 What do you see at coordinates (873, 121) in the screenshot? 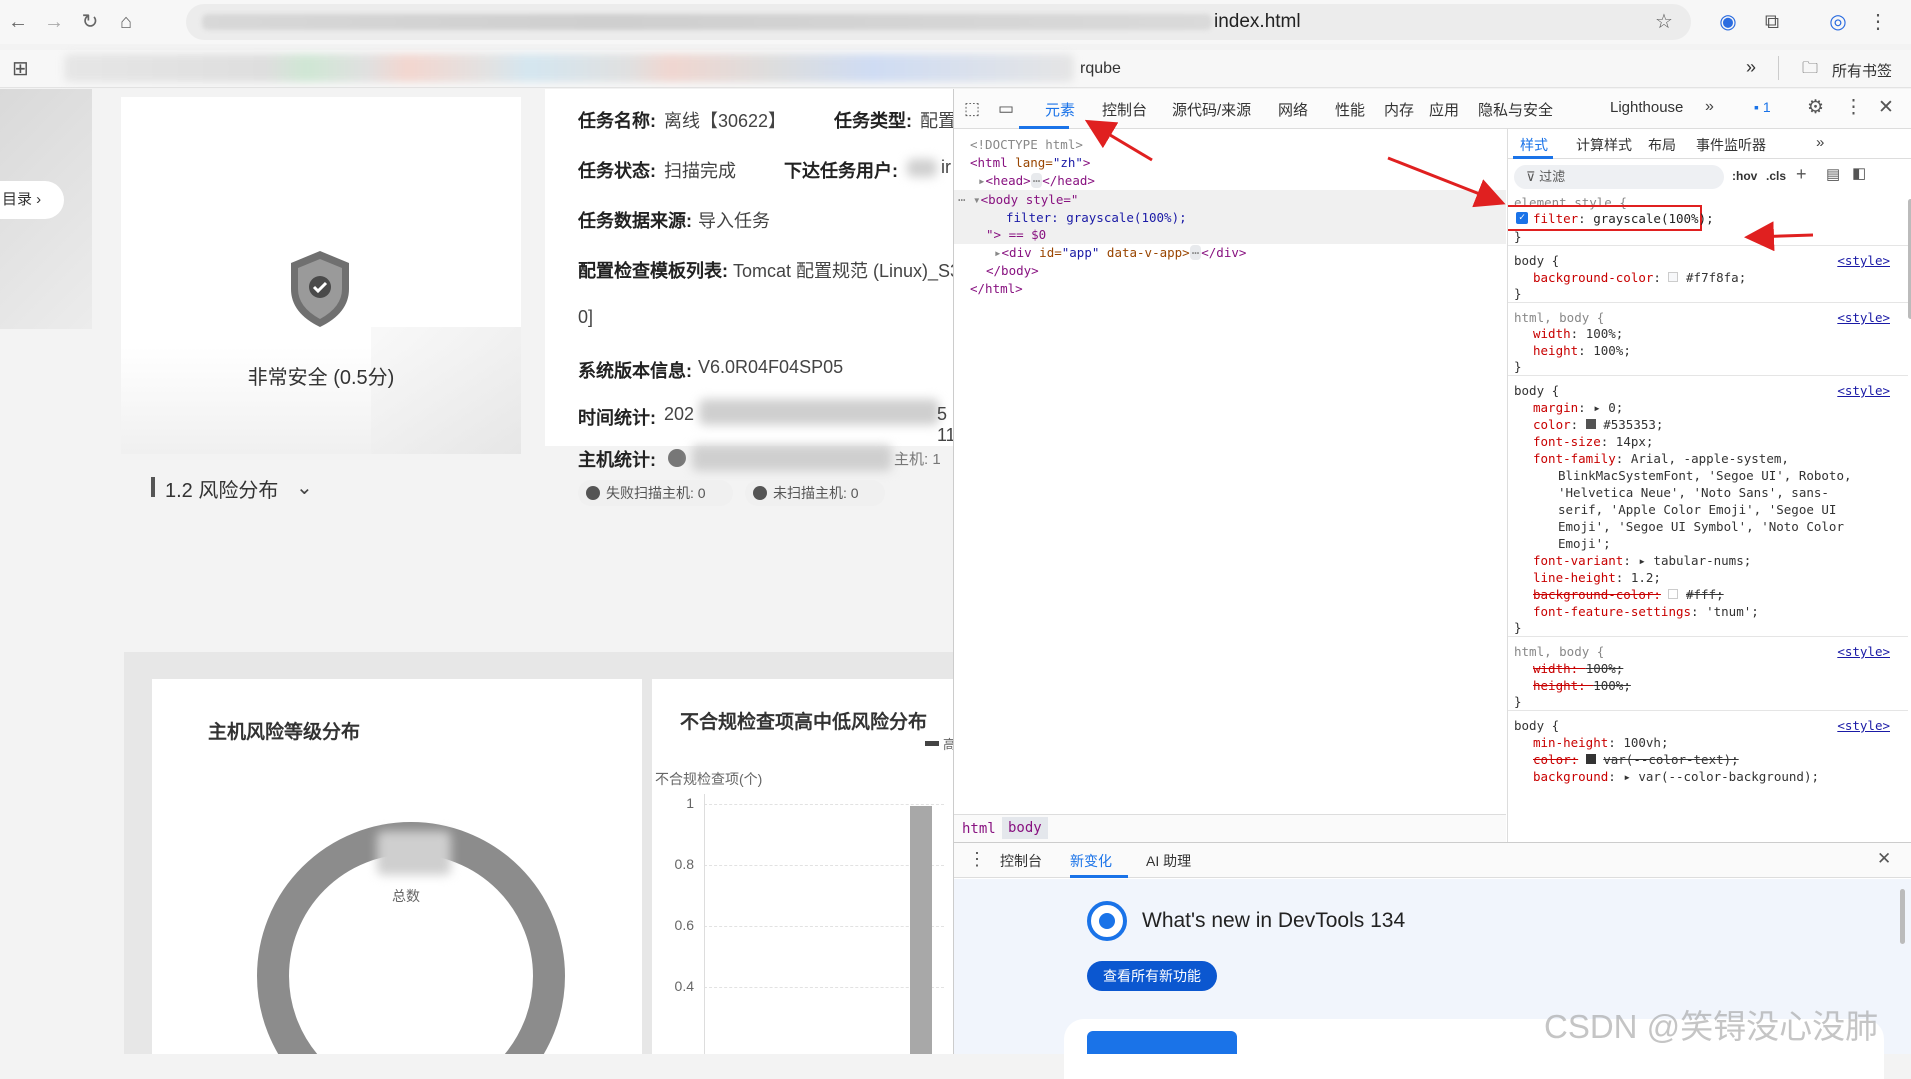
I see `task-type-label: 任务类型:` at bounding box center [873, 121].